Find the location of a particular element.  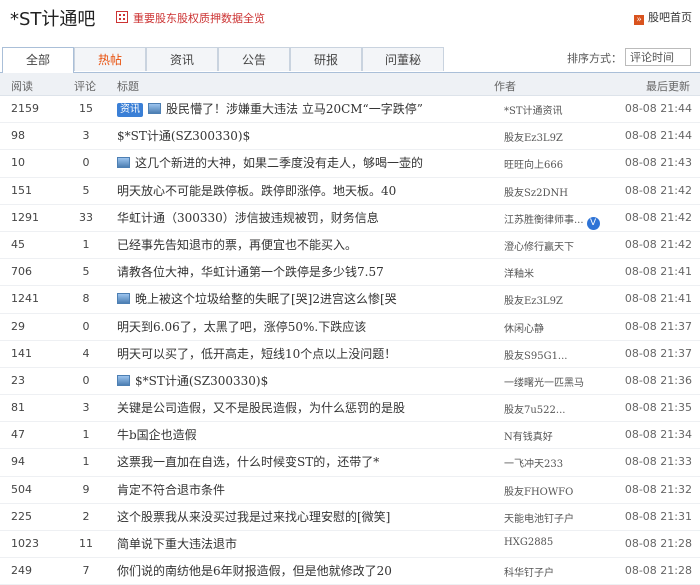

post-title: 明天放心不可能是跌停板。跌停即涨停。地天板。40 is located at coordinates (302, 190).